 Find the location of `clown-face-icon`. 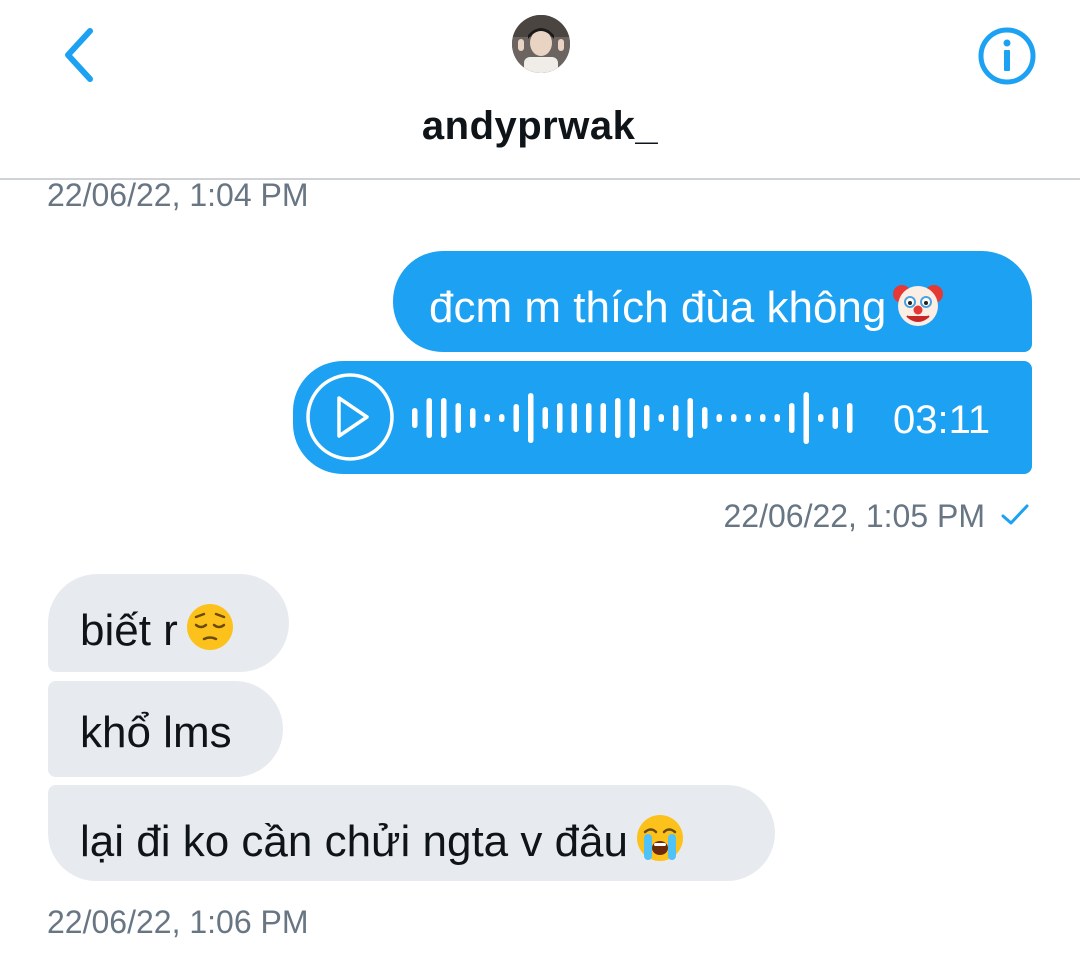

clown-face-icon is located at coordinates (918, 305).